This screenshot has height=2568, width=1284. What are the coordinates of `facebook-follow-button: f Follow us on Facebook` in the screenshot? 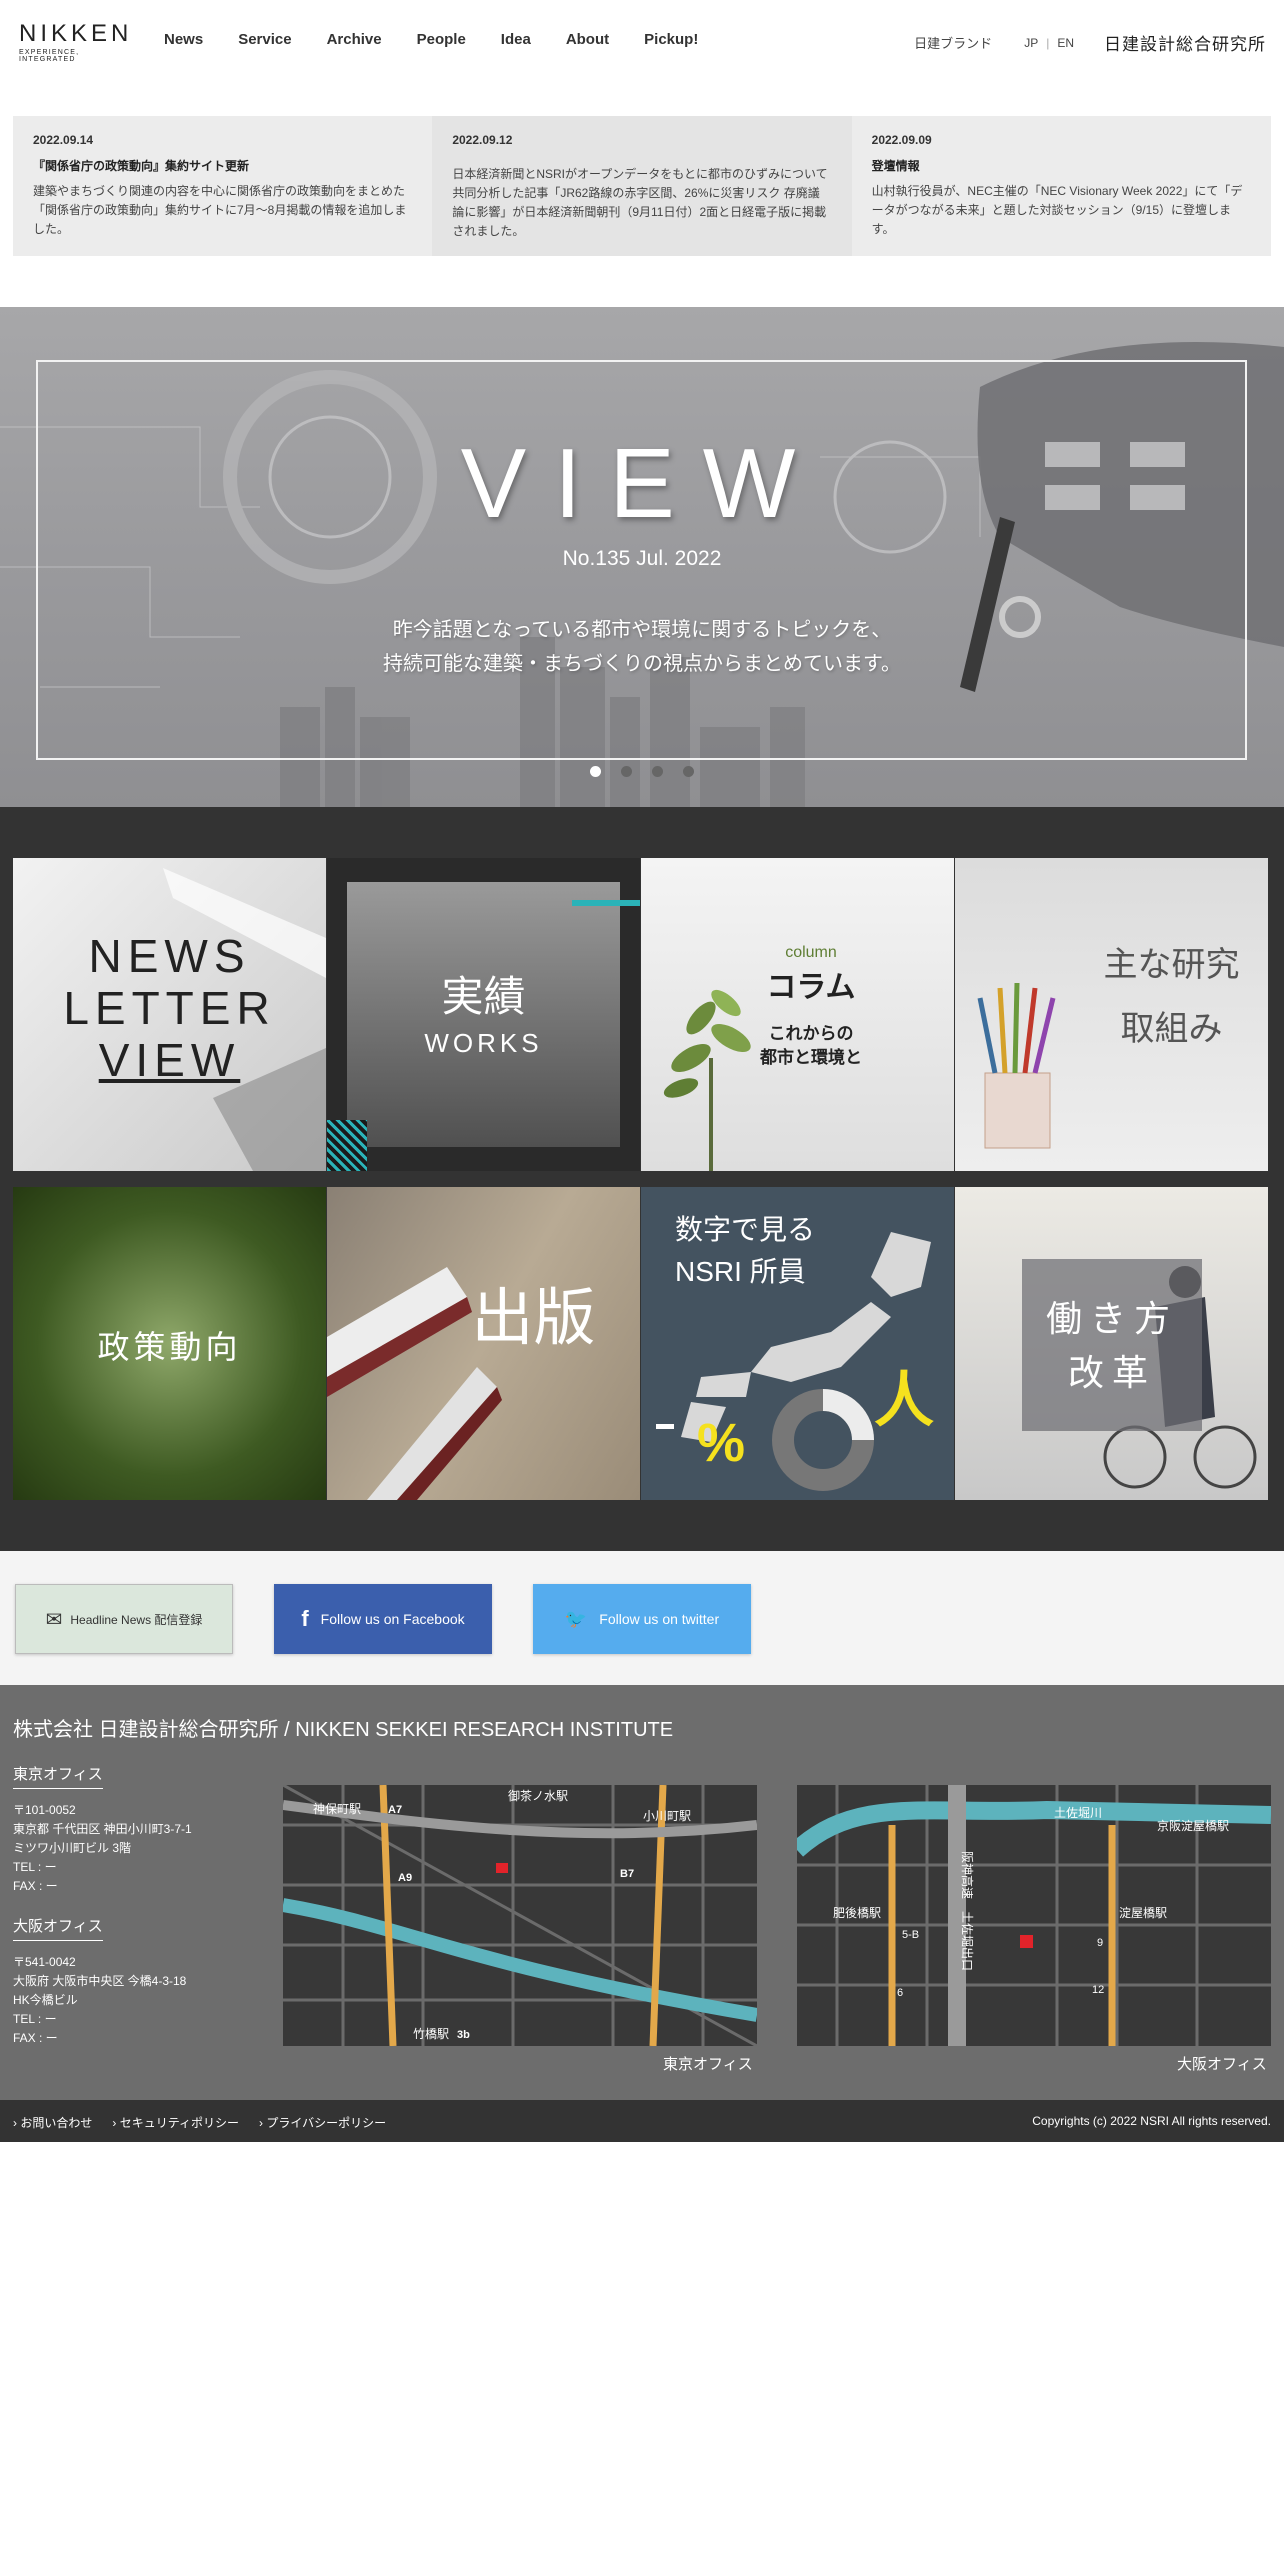 It's located at (383, 1619).